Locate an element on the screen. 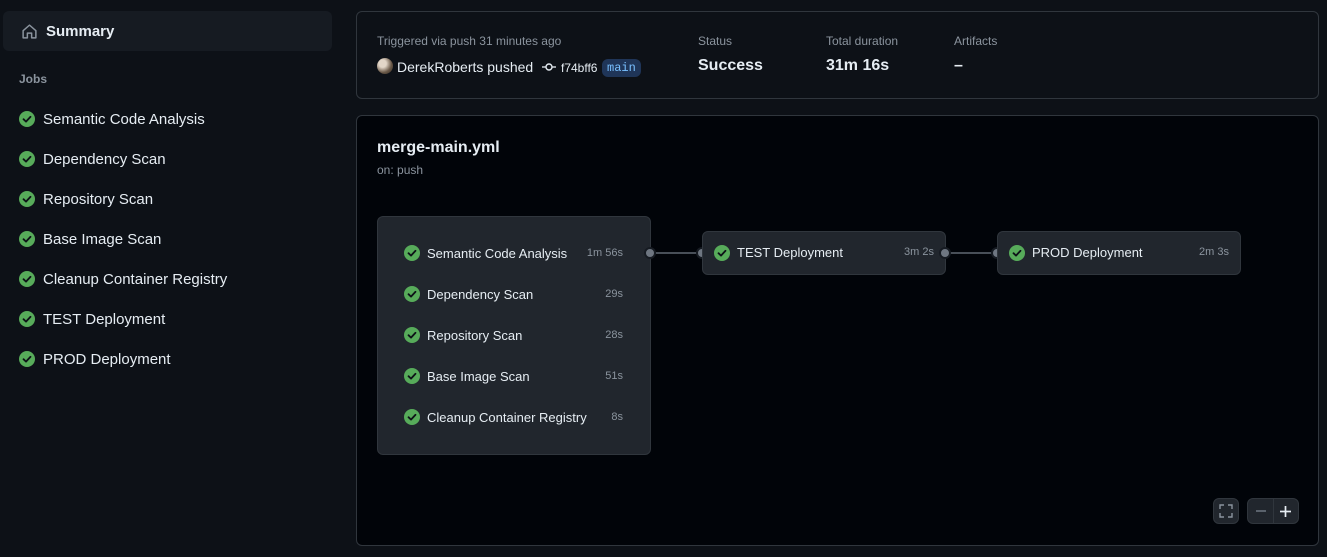 This screenshot has width=1327, height=557. zoom-out-button is located at coordinates (1260, 511).